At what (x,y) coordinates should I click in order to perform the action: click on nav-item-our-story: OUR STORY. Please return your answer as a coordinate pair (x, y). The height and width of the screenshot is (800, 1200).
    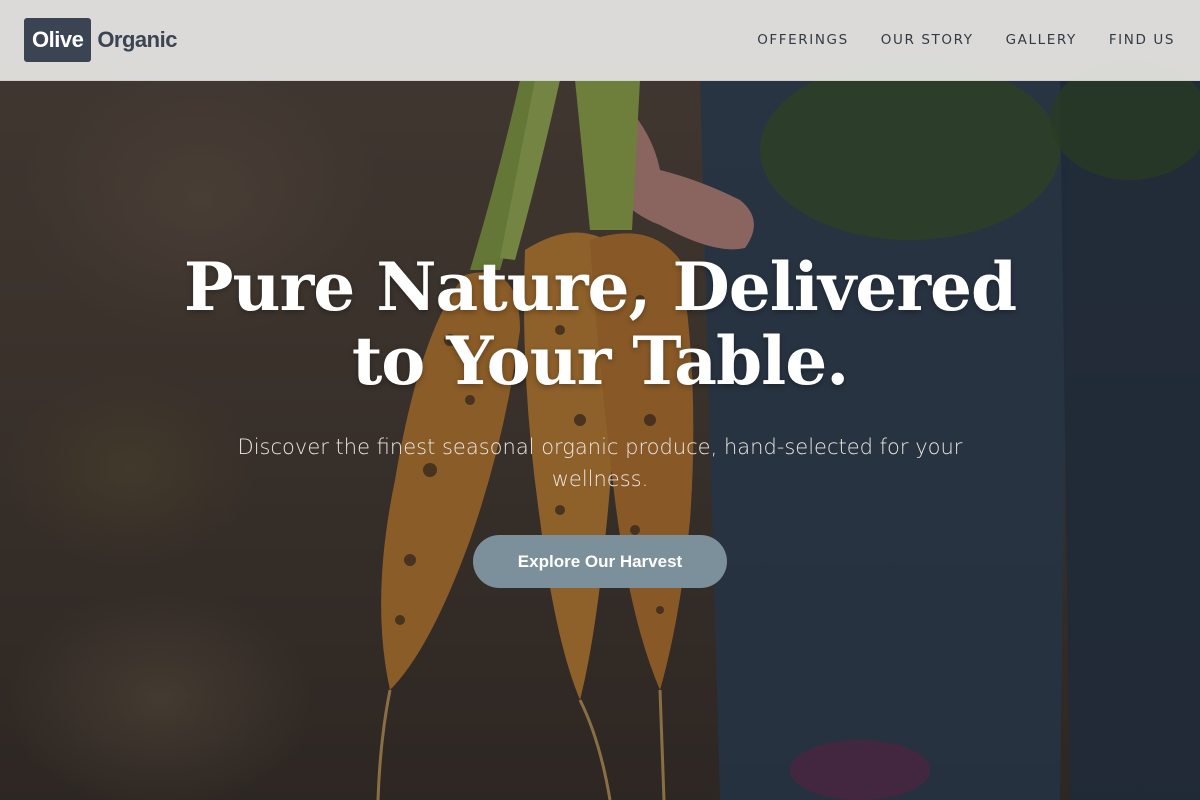
    Looking at the image, I should click on (927, 40).